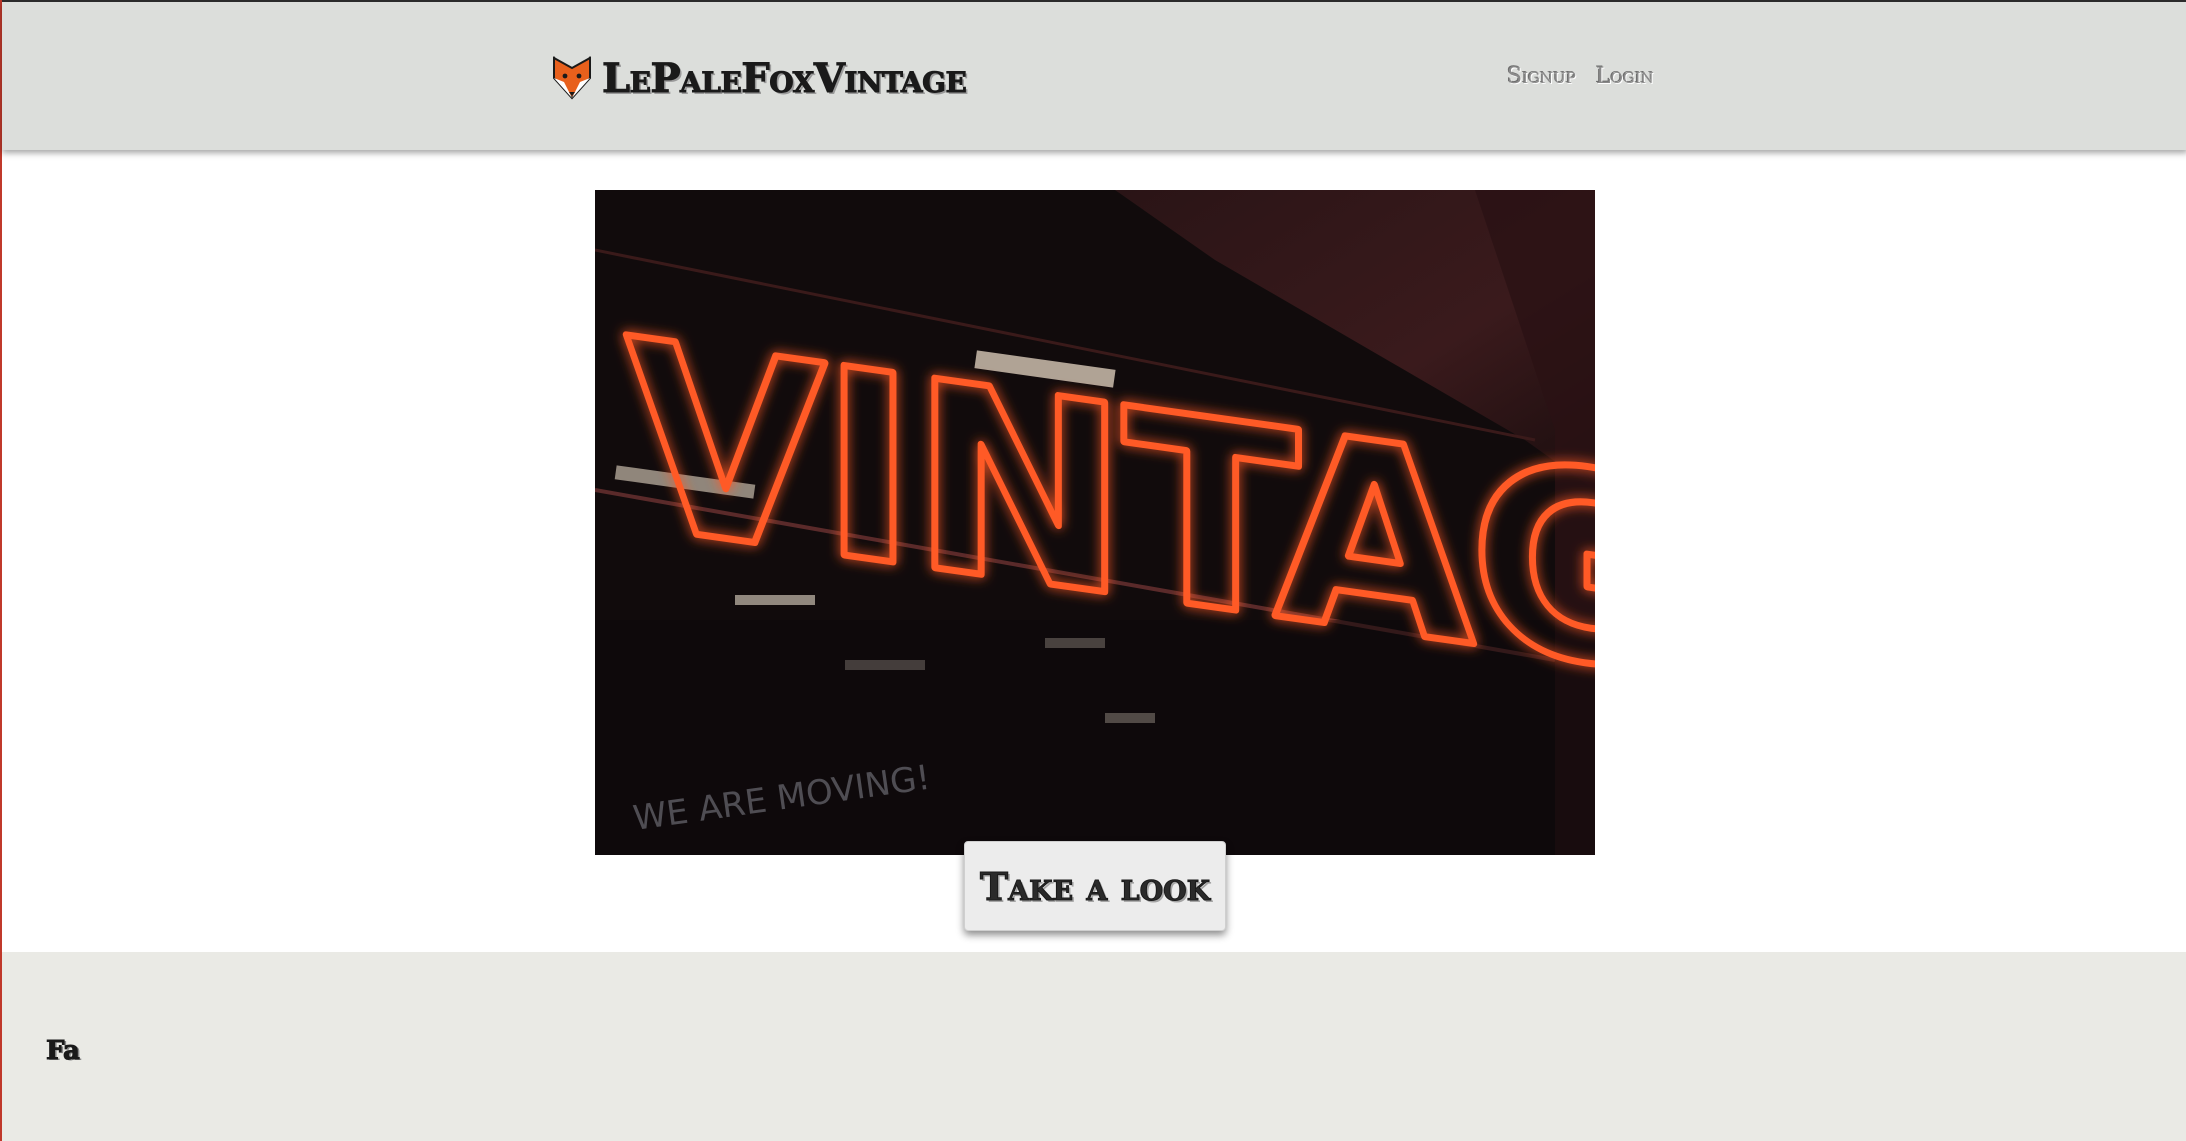 The width and height of the screenshot is (2186, 1141). I want to click on signup-link: Signup, so click(1541, 76).